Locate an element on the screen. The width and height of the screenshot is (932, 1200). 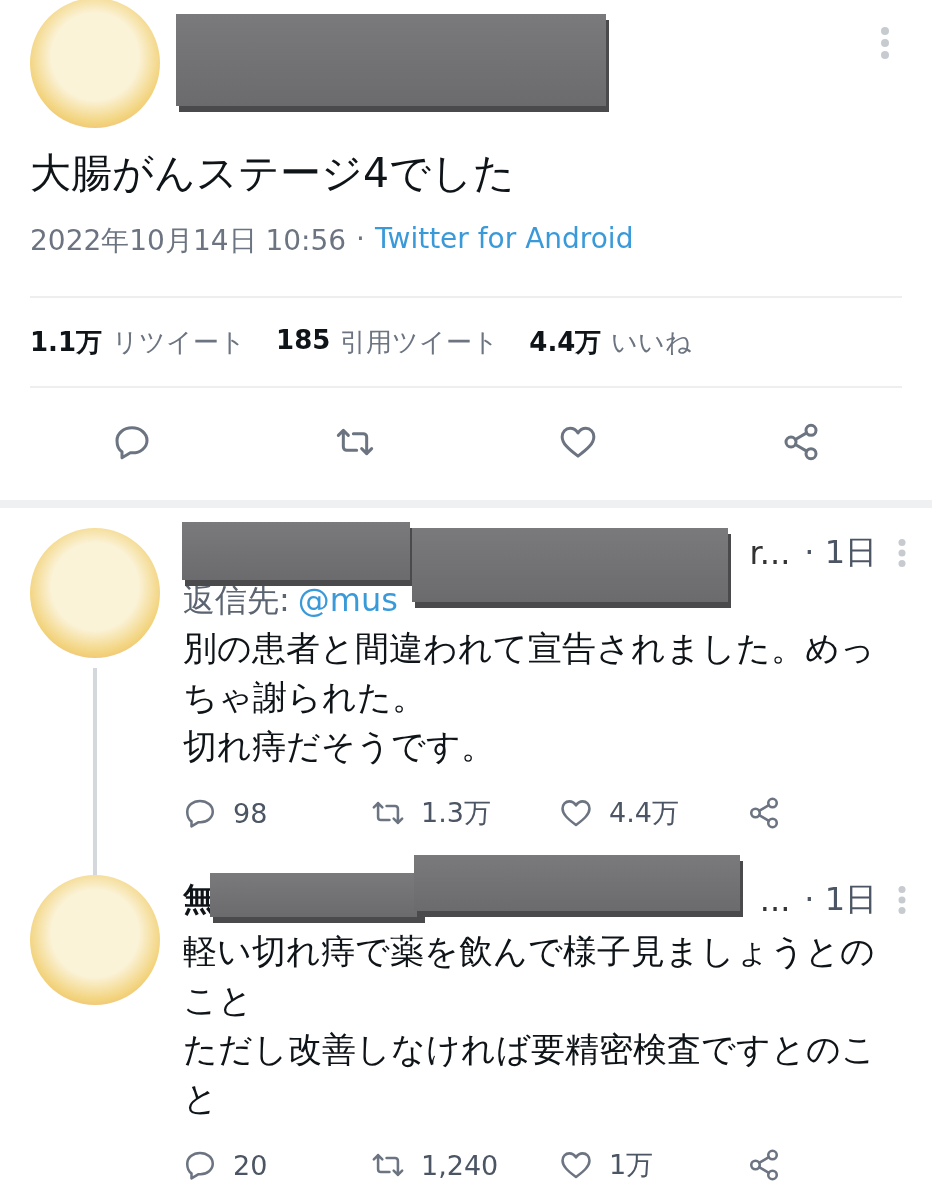
stat-label: 引用ツイート is located at coordinates (420, 342).